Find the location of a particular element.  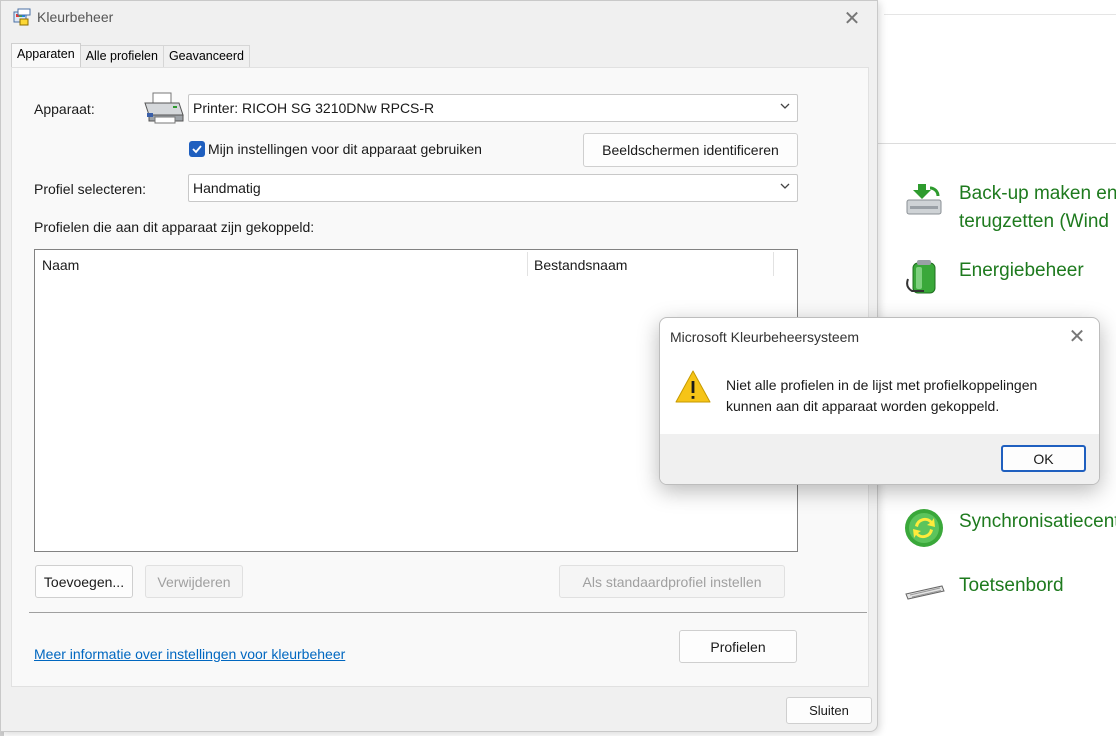

device-label: Apparaat: is located at coordinates (64, 109).